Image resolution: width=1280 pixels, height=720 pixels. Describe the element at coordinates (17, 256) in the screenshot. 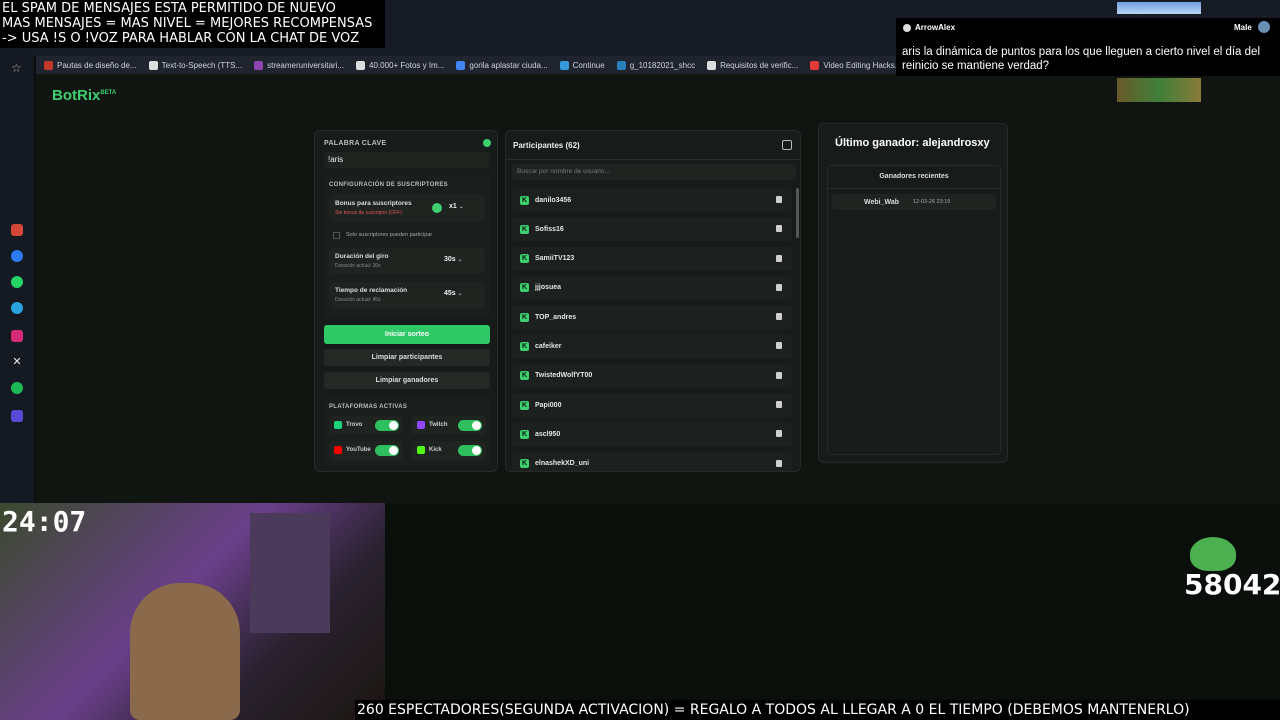

I see `messenger-icon` at that location.